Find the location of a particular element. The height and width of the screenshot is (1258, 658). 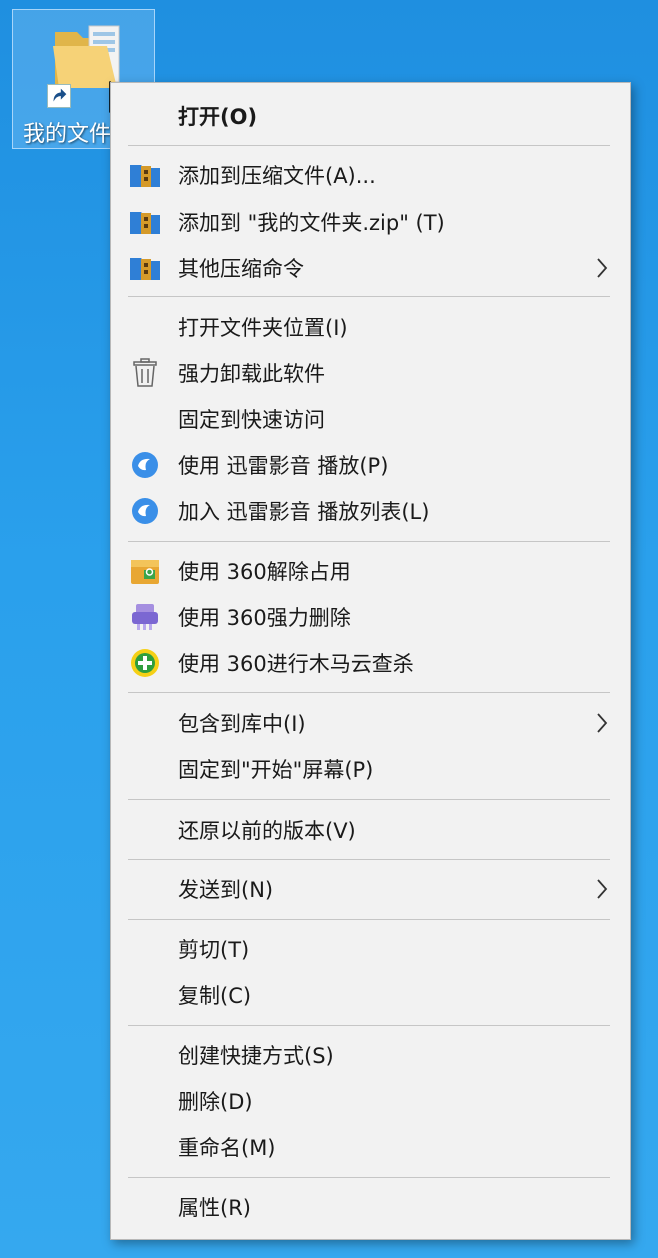

menu-item-360-force-delete: 使用 360强力删除 is located at coordinates (370, 617).